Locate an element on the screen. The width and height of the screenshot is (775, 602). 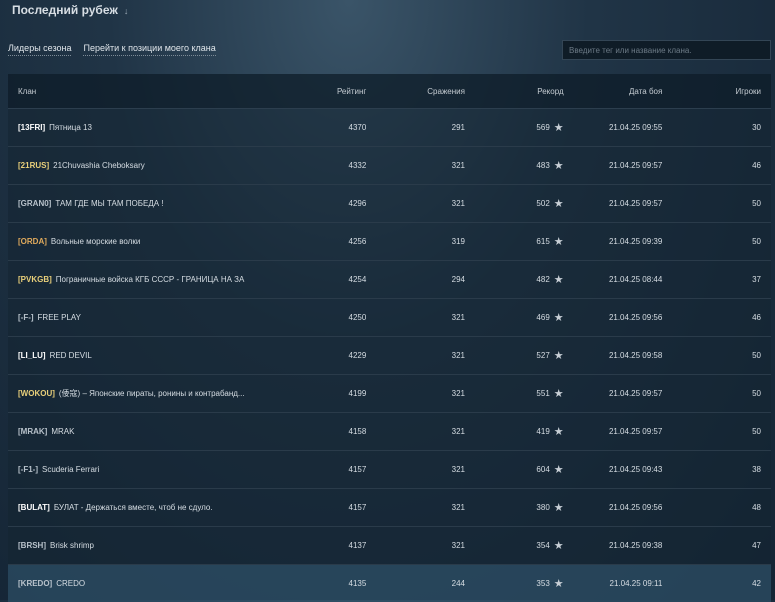
clan-tag: [KREDO] is located at coordinates (35, 583).